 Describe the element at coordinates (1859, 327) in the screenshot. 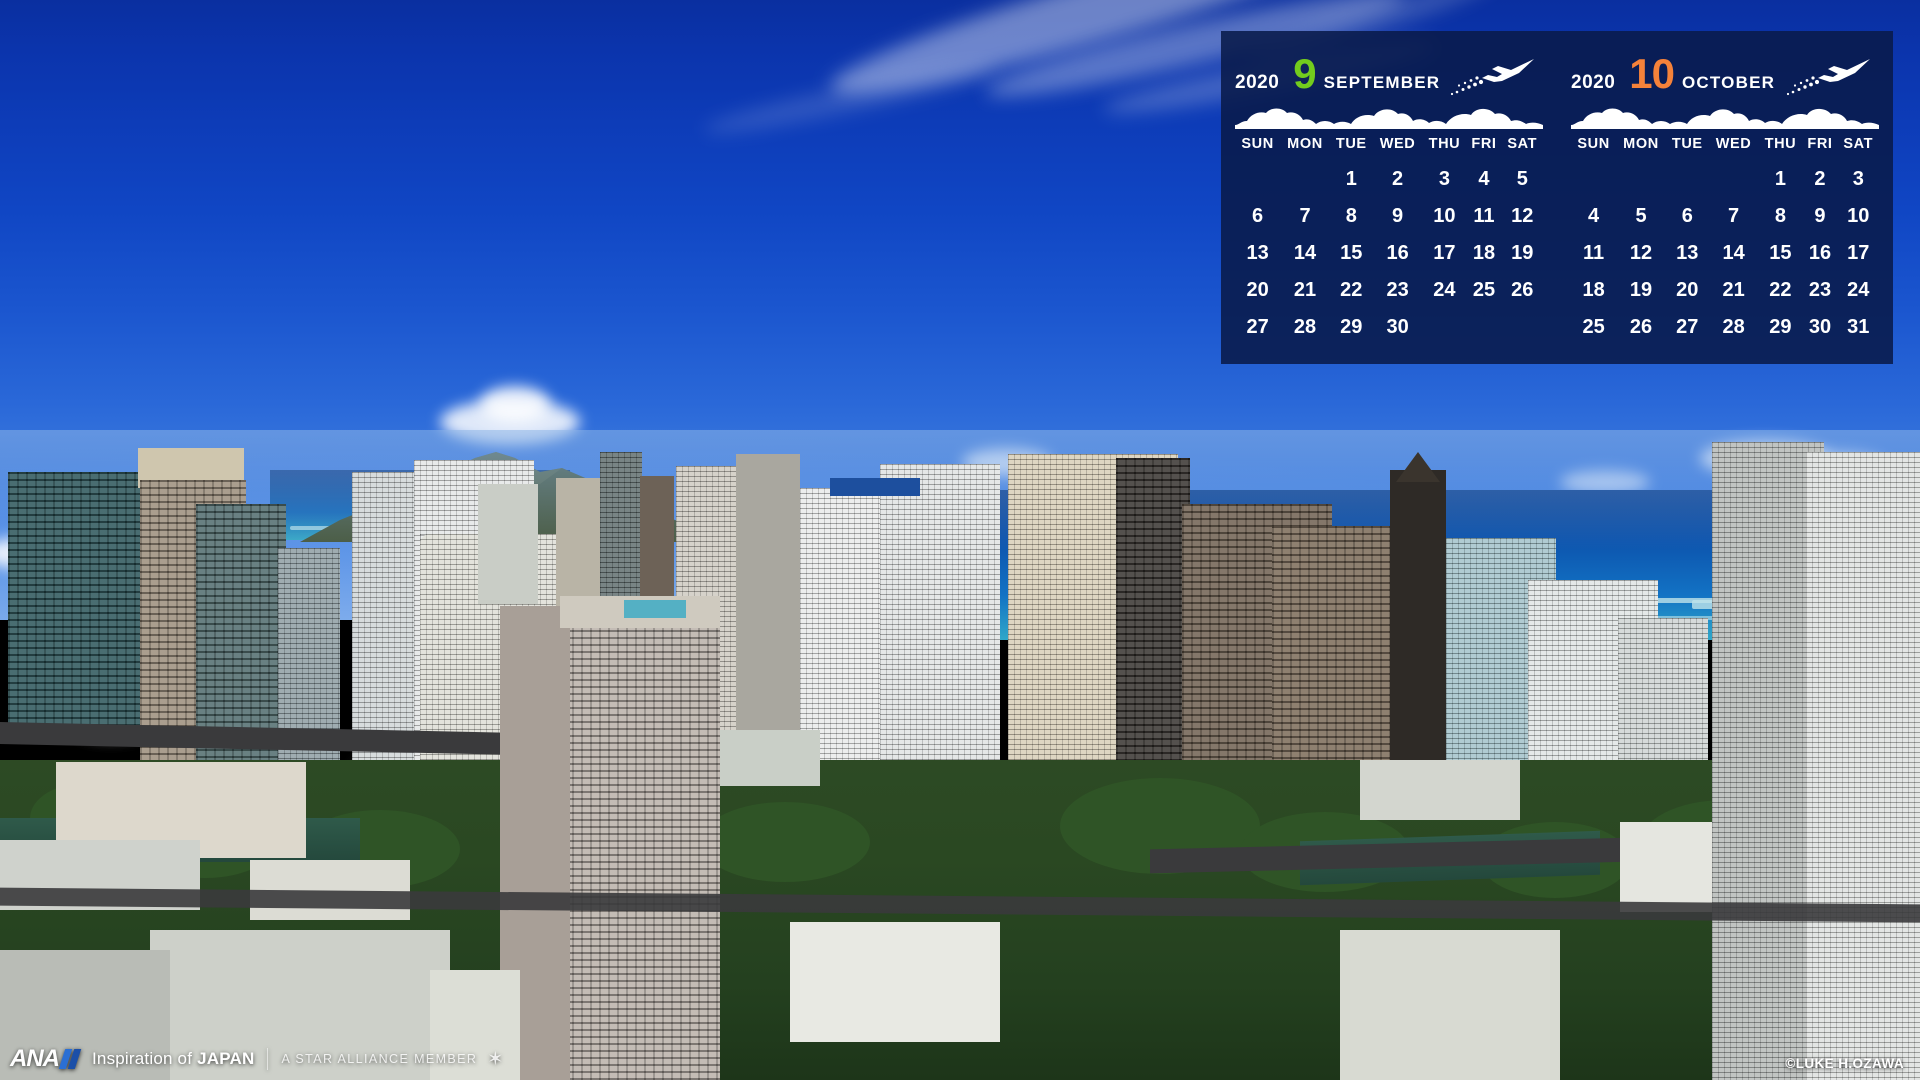

I see `calendar-day-31: 31` at that location.